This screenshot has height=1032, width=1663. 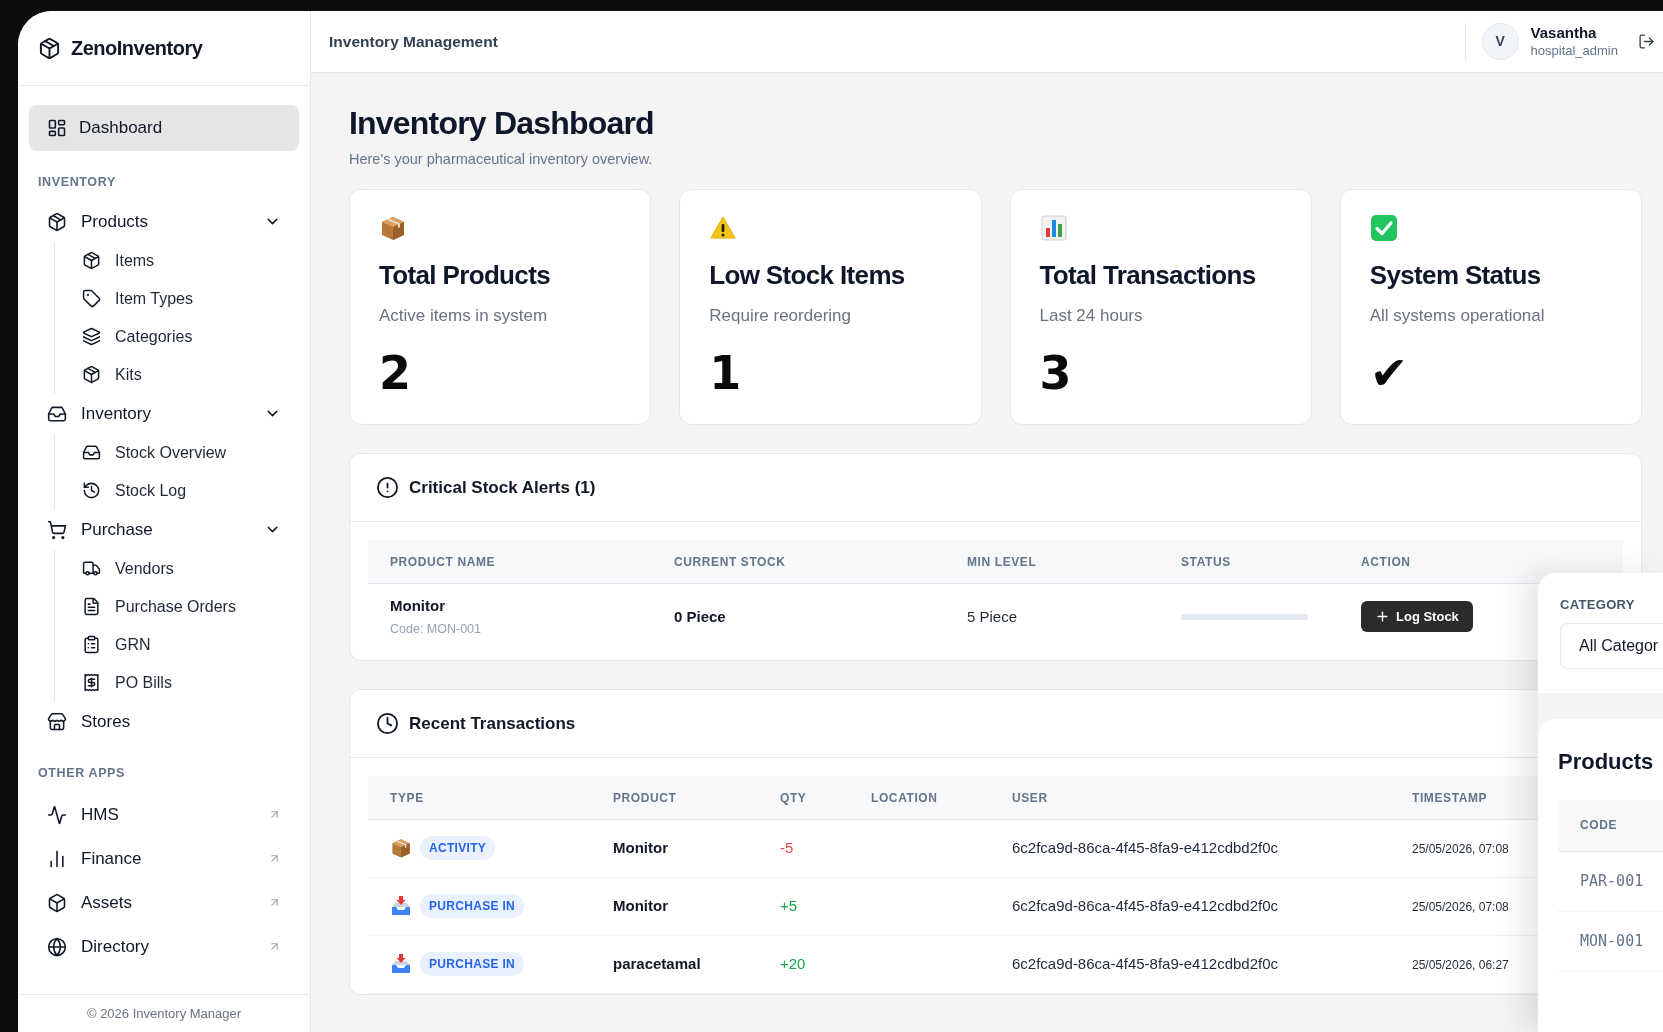 I want to click on column-header: TYPE, so click(x=407, y=798).